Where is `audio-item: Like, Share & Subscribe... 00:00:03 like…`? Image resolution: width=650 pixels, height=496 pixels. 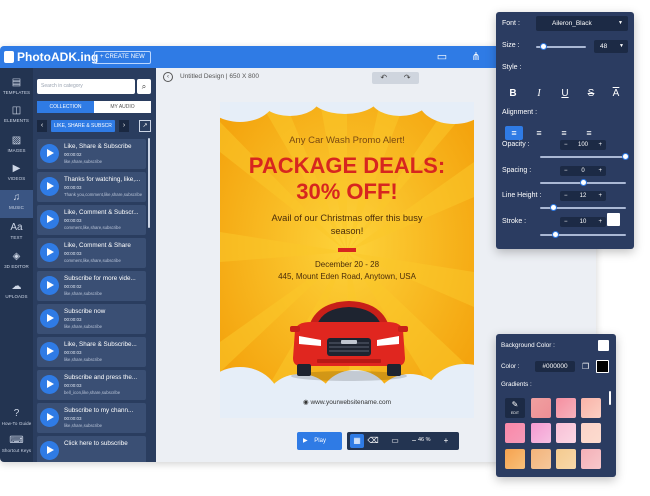 audio-item: Like, Share & Subscribe... 00:00:03 like… is located at coordinates (91, 352).